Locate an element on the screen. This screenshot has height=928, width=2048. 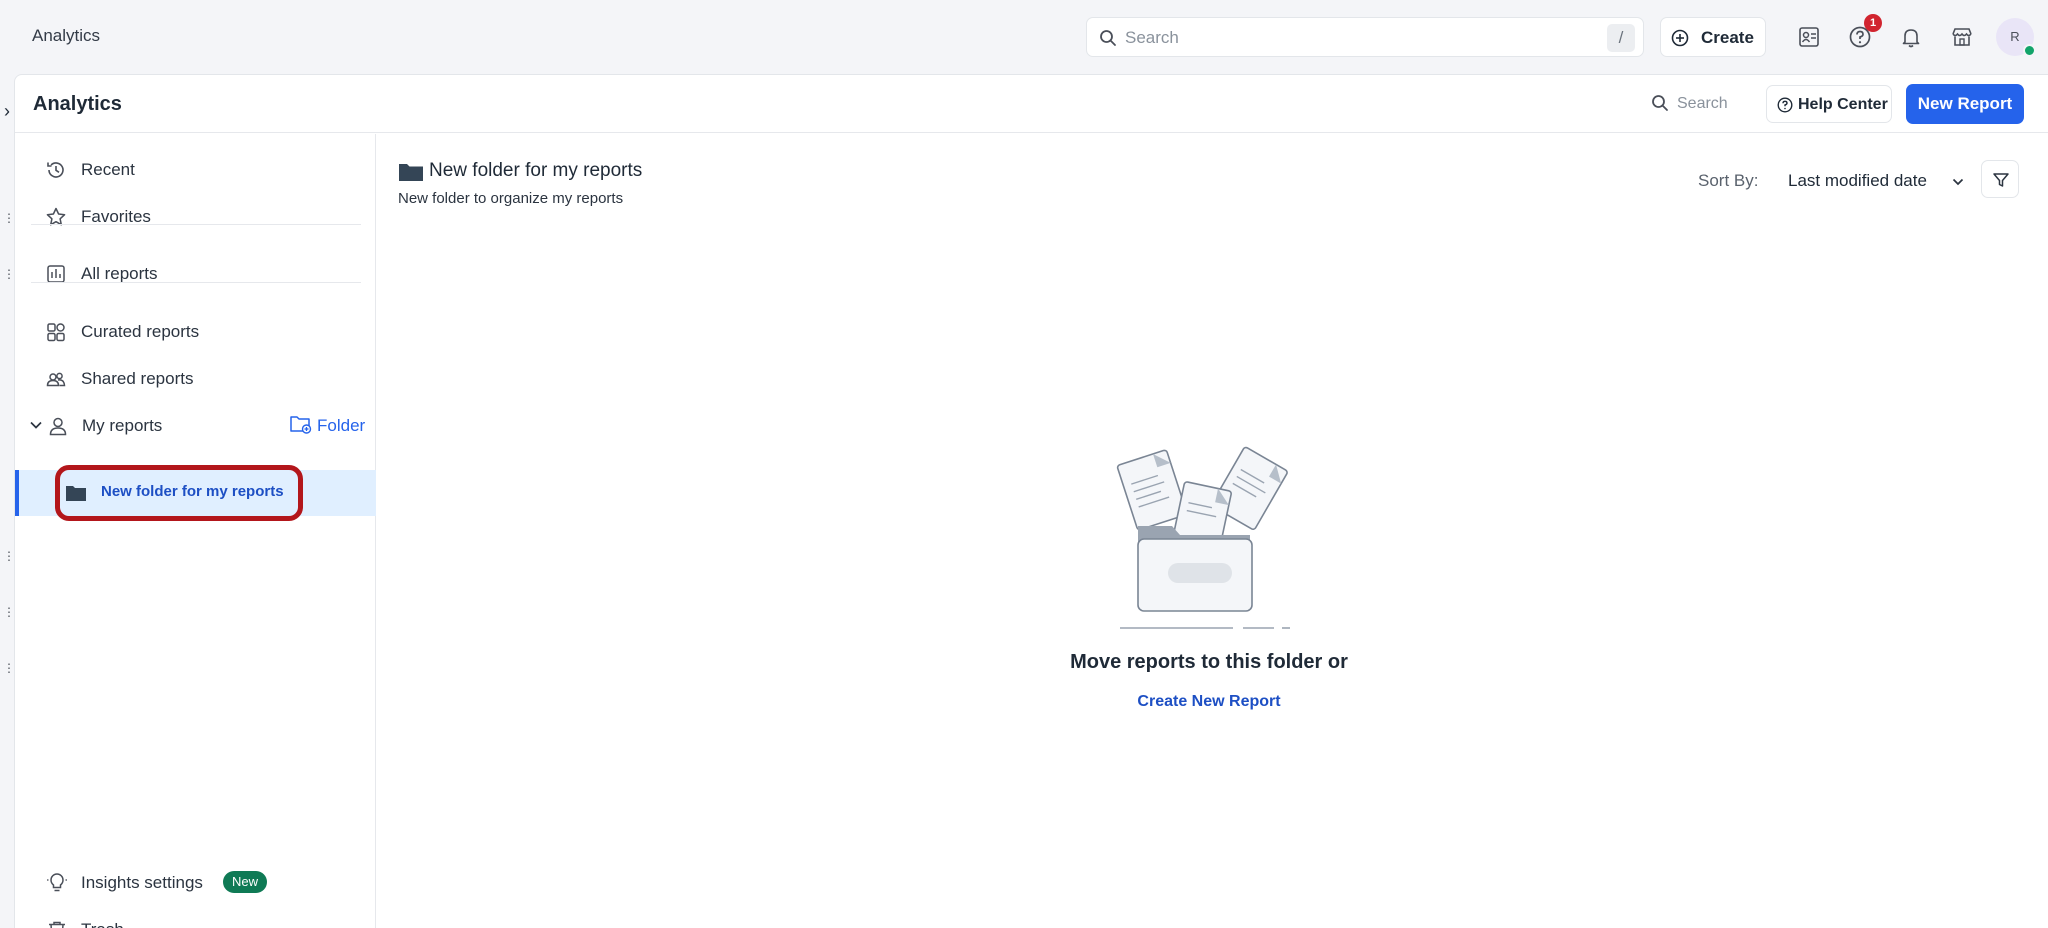
sidebar-item-all-reports: All reports is located at coordinates (195, 273).